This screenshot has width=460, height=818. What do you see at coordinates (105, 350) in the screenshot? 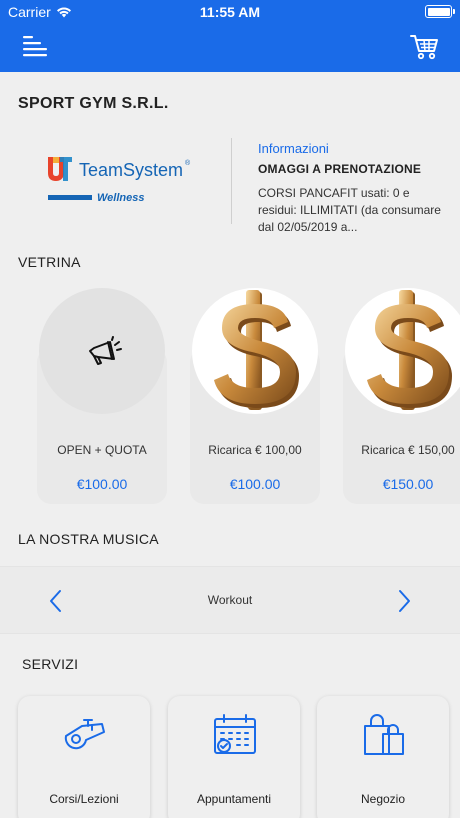
I see `megaphone-icon` at bounding box center [105, 350].